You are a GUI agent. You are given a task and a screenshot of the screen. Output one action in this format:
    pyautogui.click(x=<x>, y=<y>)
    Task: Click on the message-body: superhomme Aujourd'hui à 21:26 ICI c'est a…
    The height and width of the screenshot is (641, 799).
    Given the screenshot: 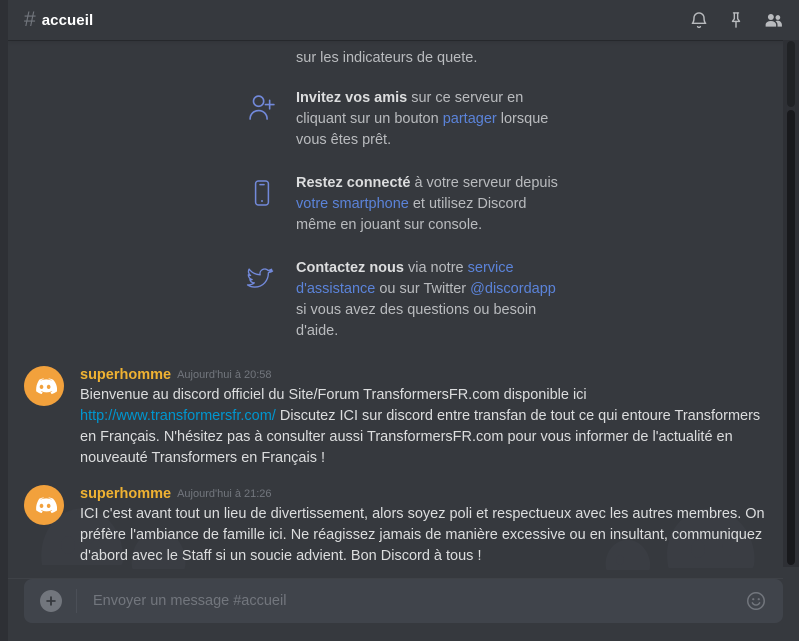 What is the action you would take?
    pyautogui.click(x=423, y=526)
    